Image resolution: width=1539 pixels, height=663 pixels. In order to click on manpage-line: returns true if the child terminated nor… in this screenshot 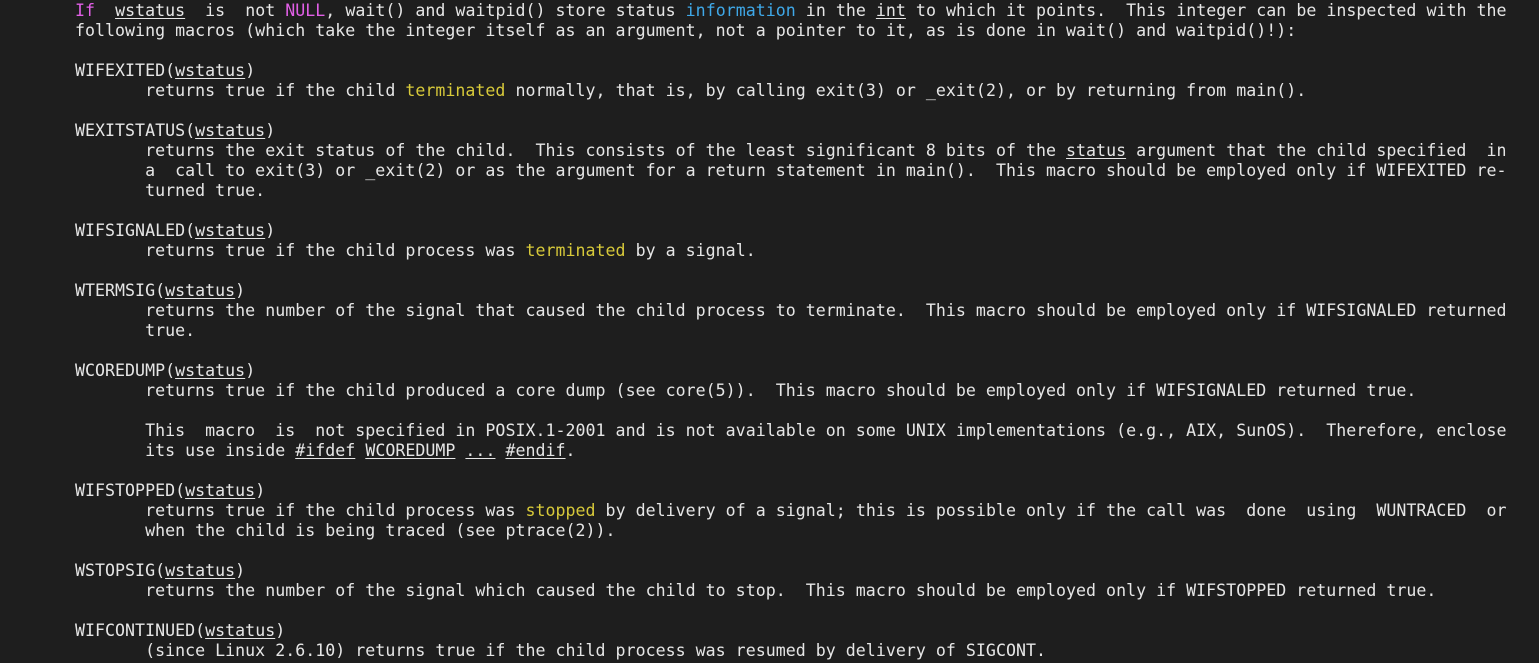, I will do `click(690, 91)`.